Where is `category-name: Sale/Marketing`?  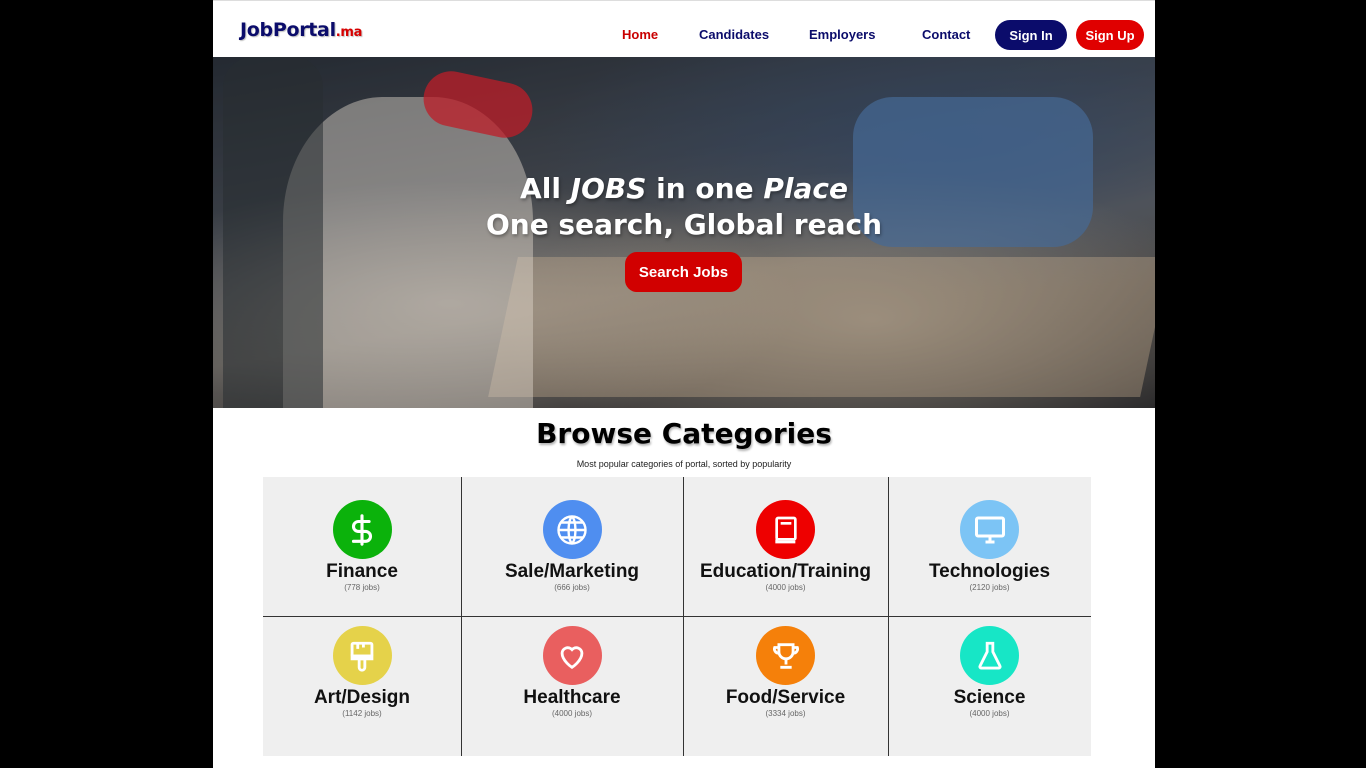
category-name: Sale/Marketing is located at coordinates (572, 571).